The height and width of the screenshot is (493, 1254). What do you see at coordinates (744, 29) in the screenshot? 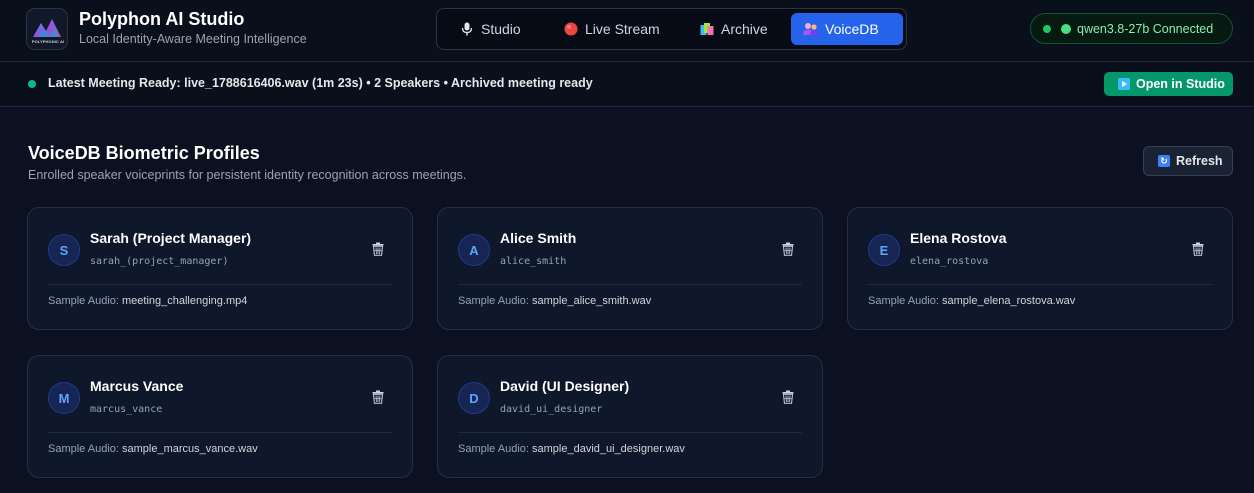
I see `tab-label: Archive` at bounding box center [744, 29].